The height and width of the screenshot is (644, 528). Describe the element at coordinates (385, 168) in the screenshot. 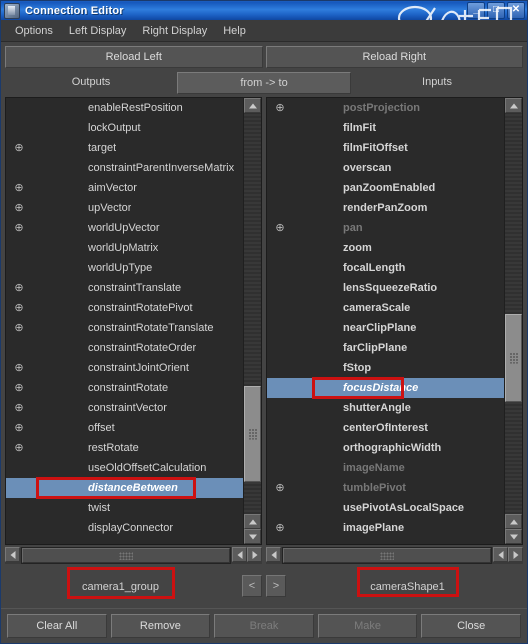

I see `list-item: overscan` at that location.